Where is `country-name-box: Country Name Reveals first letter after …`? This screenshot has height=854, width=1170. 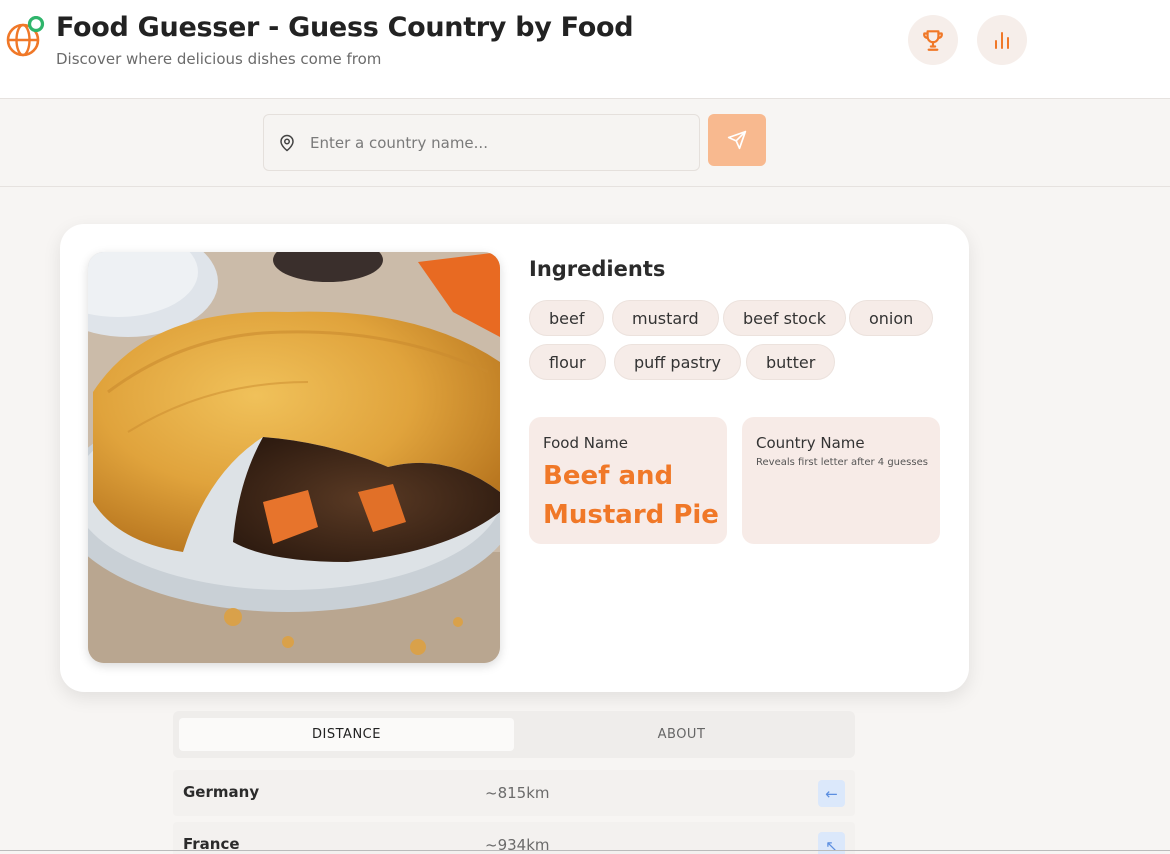 country-name-box: Country Name Reveals first letter after … is located at coordinates (841, 480).